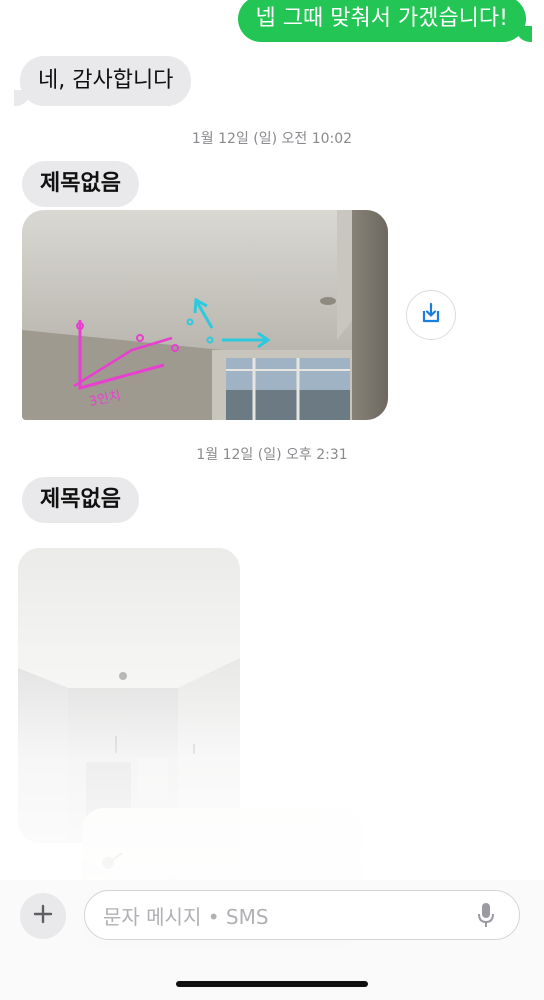 The width and height of the screenshot is (544, 1000). What do you see at coordinates (272, 984) in the screenshot?
I see `home-indicator` at bounding box center [272, 984].